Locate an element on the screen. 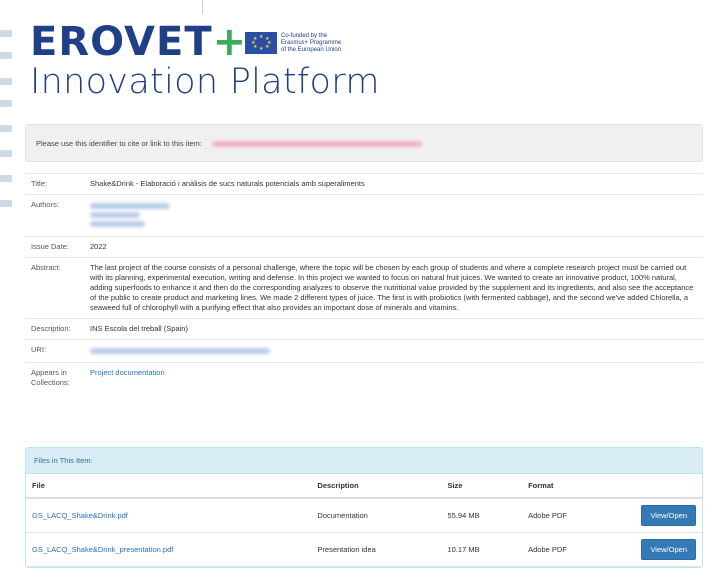 The width and height of the screenshot is (713, 568). uri-link is located at coordinates (180, 351).